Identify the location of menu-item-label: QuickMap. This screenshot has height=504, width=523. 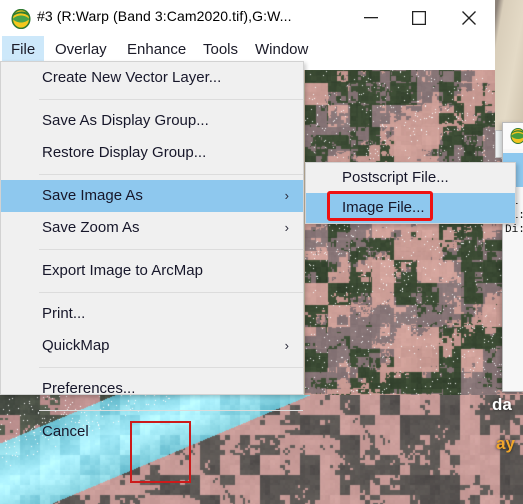
(76, 345).